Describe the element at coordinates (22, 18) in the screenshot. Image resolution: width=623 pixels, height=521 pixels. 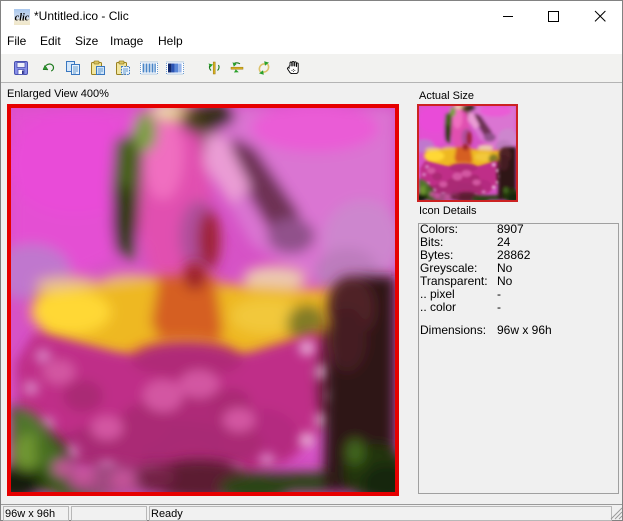
I see `svg-text: clic` at that location.